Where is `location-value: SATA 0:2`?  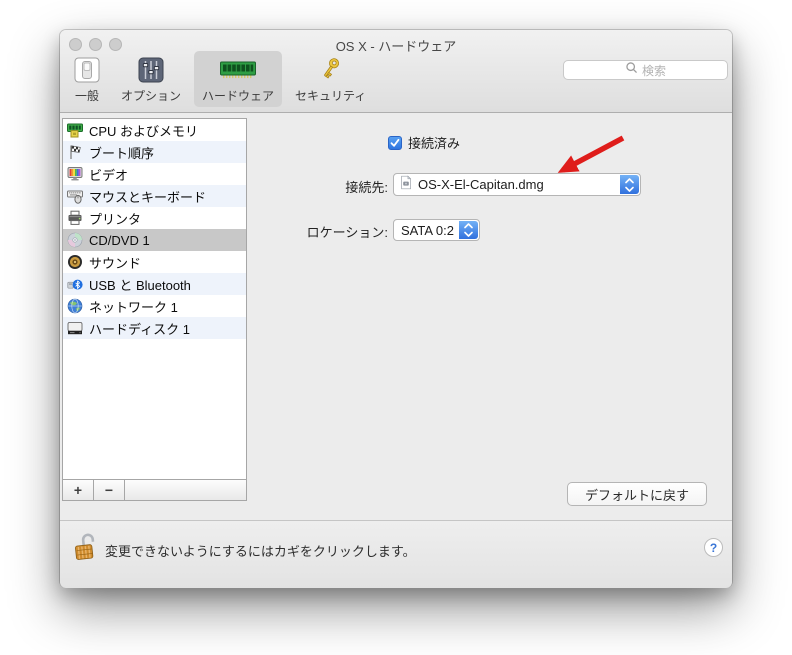
location-value: SATA 0:2 is located at coordinates (427, 230).